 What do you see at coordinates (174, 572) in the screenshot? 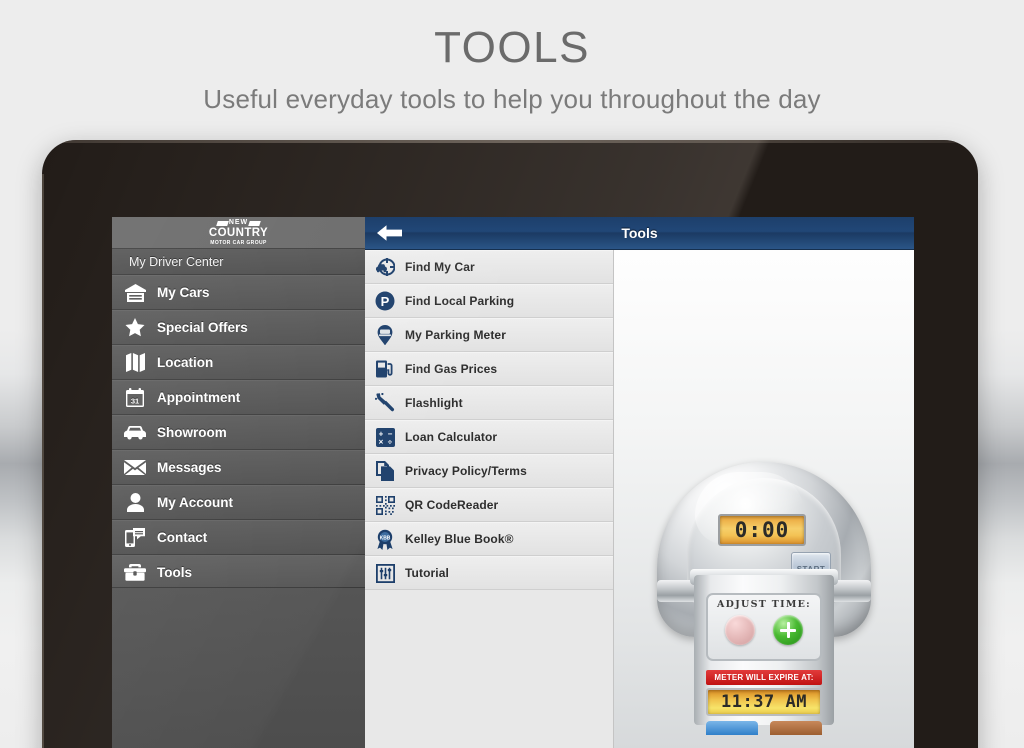
I see `sidebar-item-label: Tools` at bounding box center [174, 572].